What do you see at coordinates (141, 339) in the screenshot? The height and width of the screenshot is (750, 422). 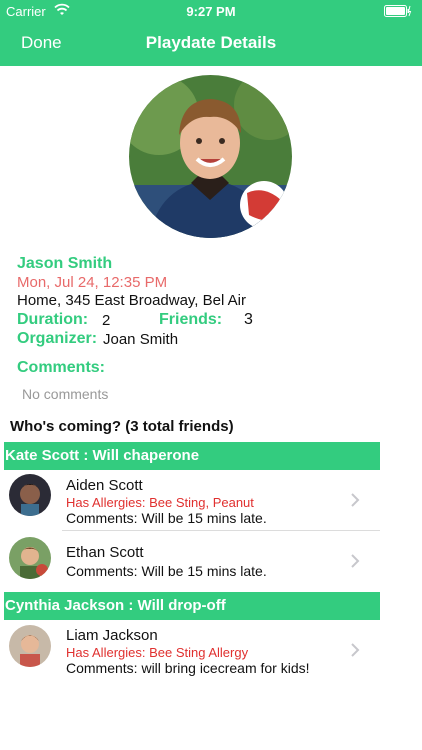 I see `organizer-value: Joan Smith` at bounding box center [141, 339].